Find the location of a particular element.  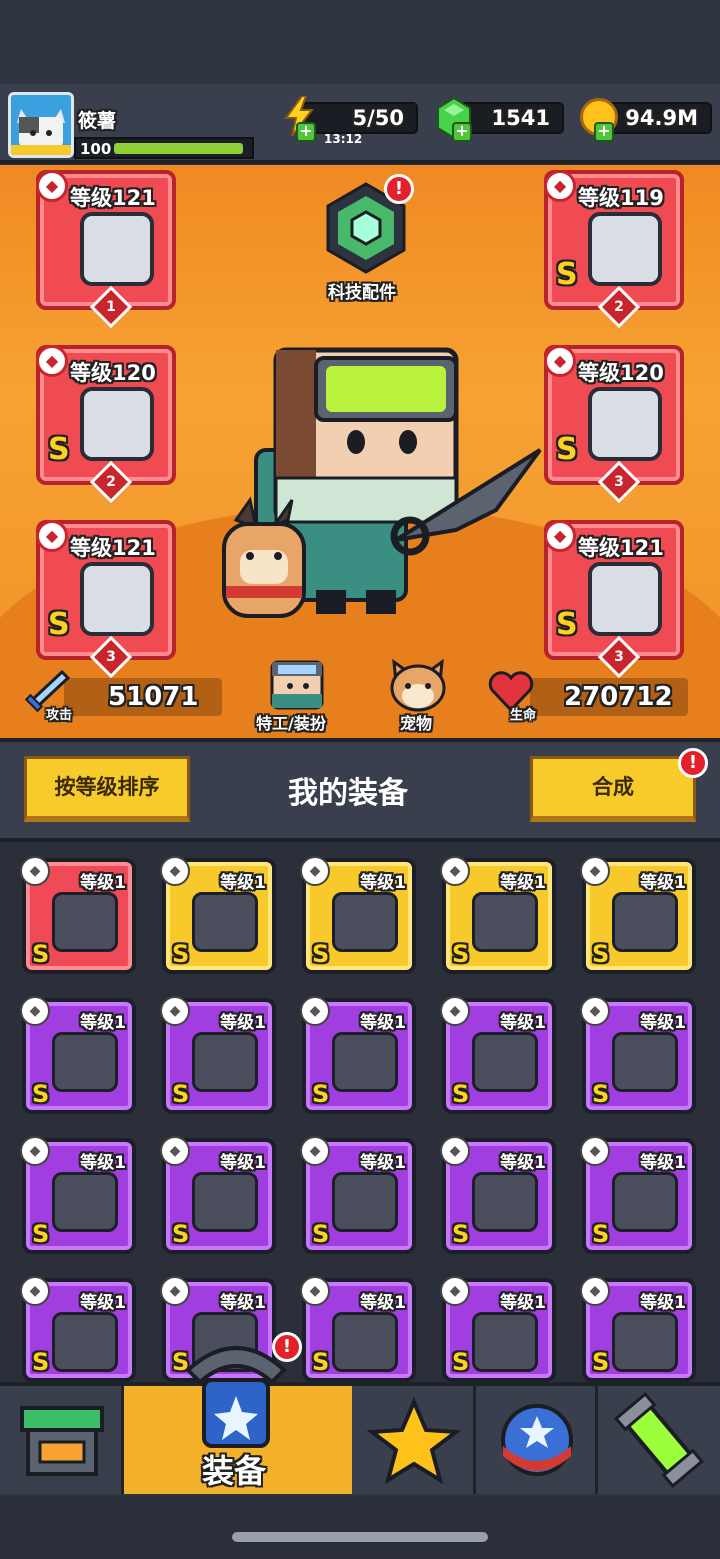

nav-tab-gacha is located at coordinates (537, 1440).